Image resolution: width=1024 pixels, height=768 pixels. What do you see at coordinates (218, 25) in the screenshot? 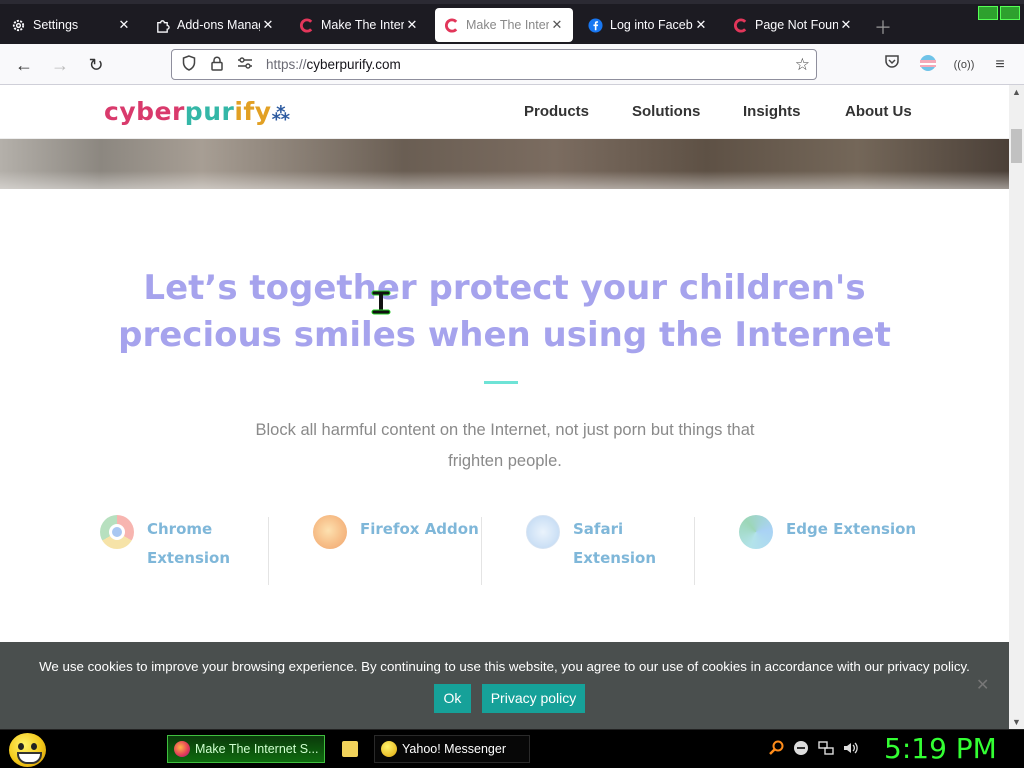
I see `tab-title: Add-ons Manag` at bounding box center [218, 25].